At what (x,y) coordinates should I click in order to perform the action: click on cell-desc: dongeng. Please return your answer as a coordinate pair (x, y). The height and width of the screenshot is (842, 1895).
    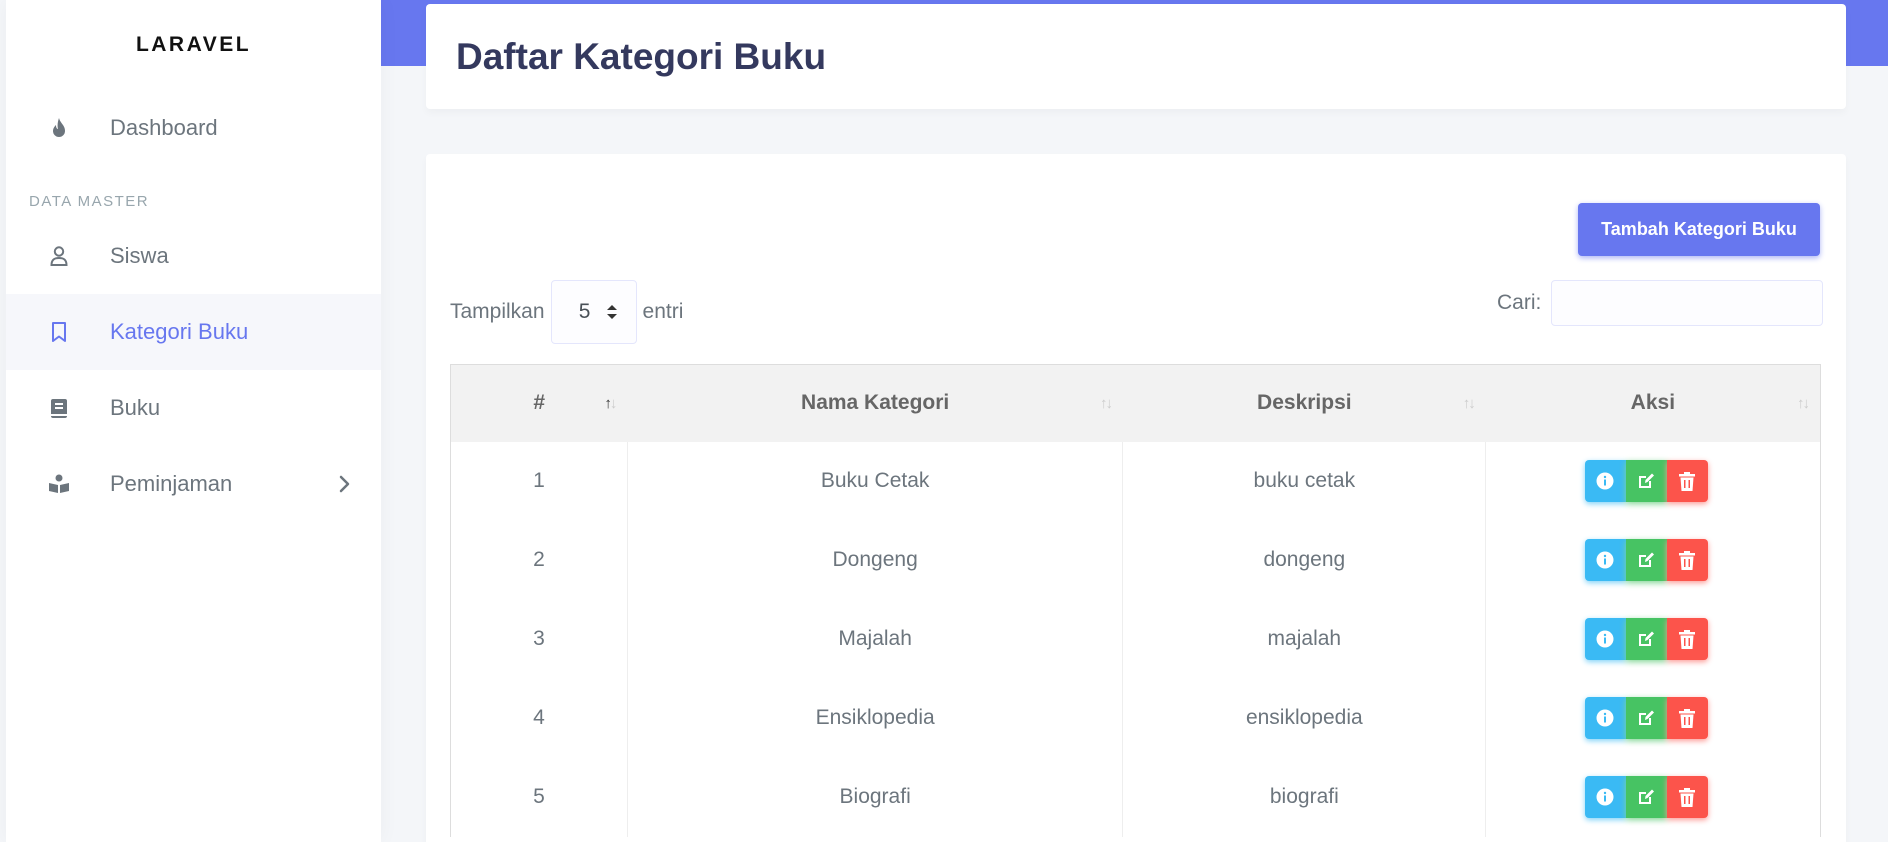
    Looking at the image, I should click on (1304, 560).